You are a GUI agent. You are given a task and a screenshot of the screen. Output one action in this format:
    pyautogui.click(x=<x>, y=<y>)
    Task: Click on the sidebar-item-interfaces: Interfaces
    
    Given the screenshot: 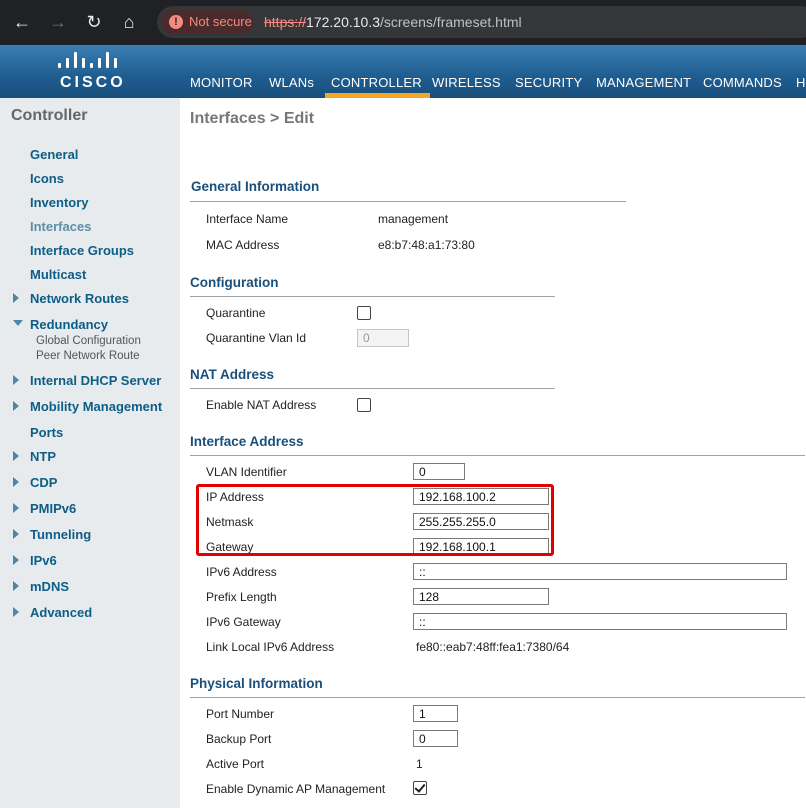 What is the action you would take?
    pyautogui.click(x=60, y=226)
    